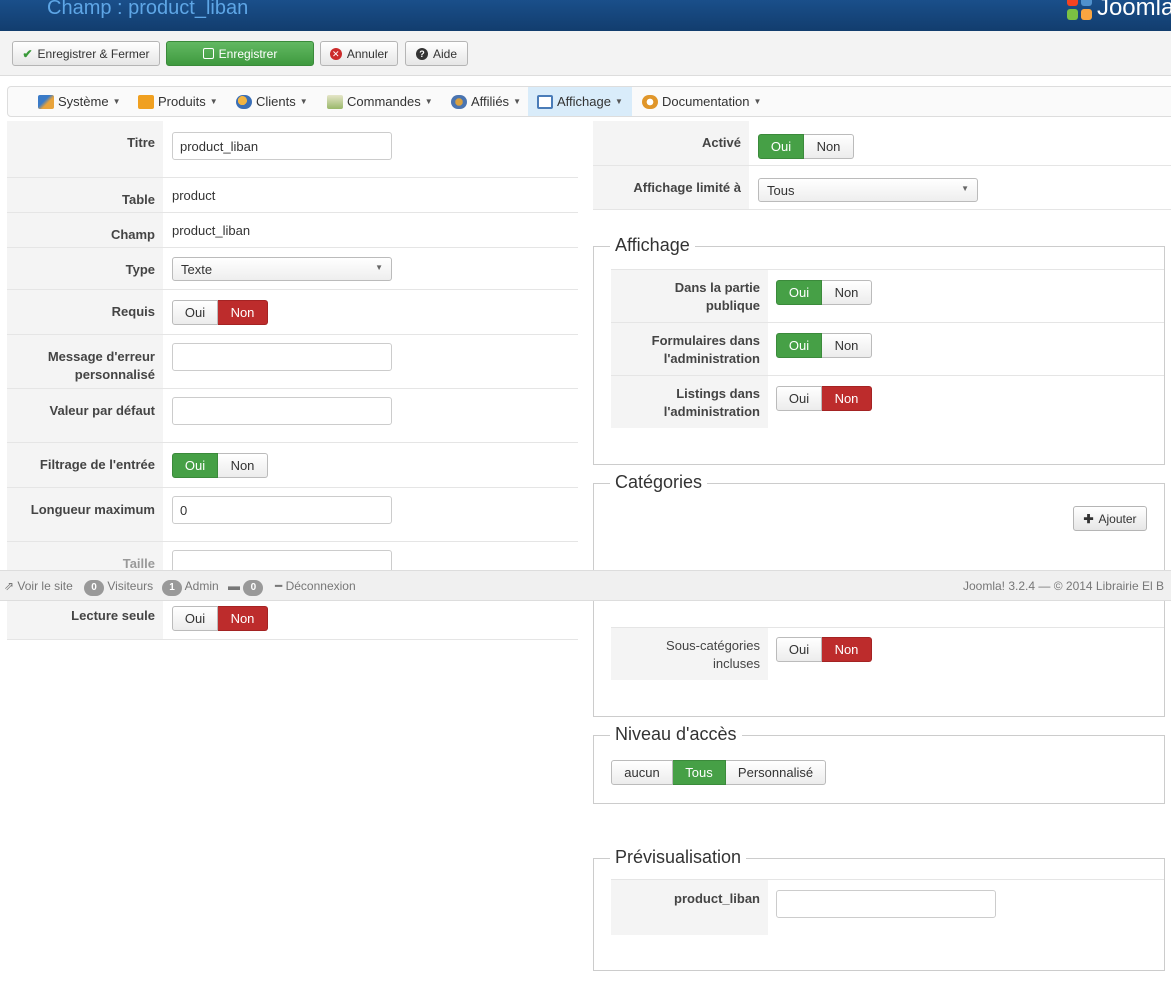 Image resolution: width=1171 pixels, height=983 pixels. What do you see at coordinates (282, 560) in the screenshot?
I see `size-input` at bounding box center [282, 560].